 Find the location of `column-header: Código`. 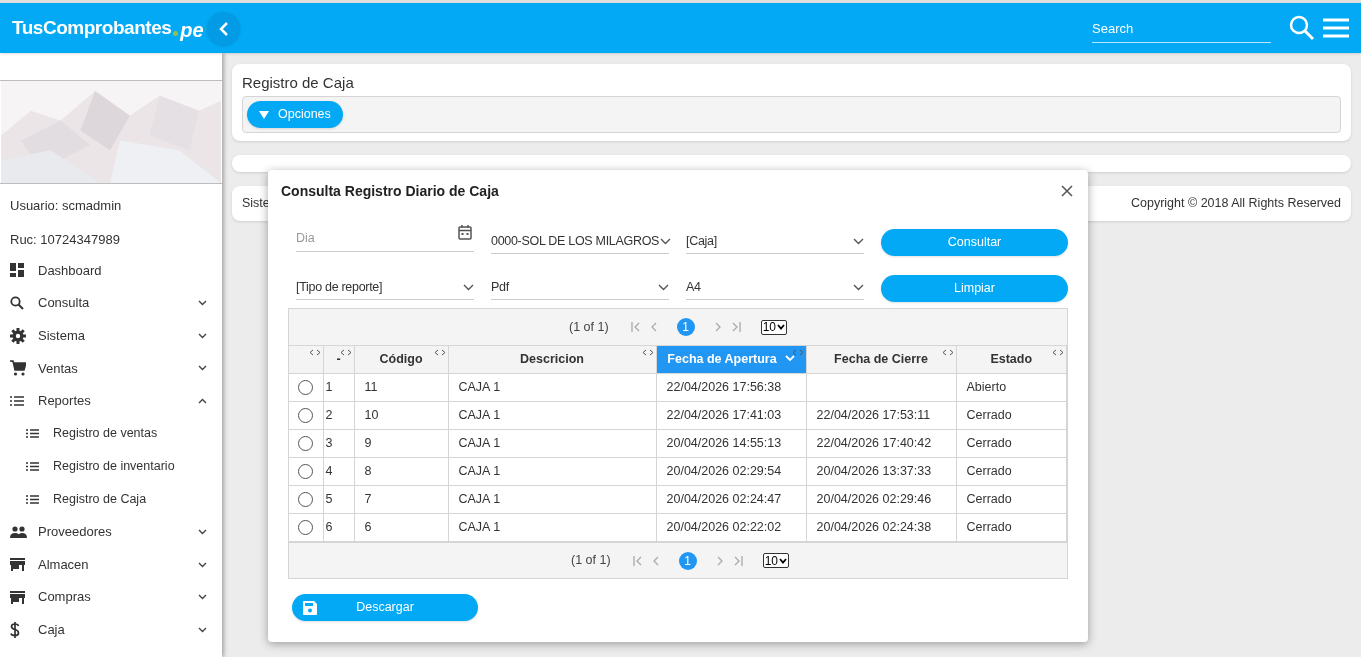

column-header: Código is located at coordinates (401, 359).